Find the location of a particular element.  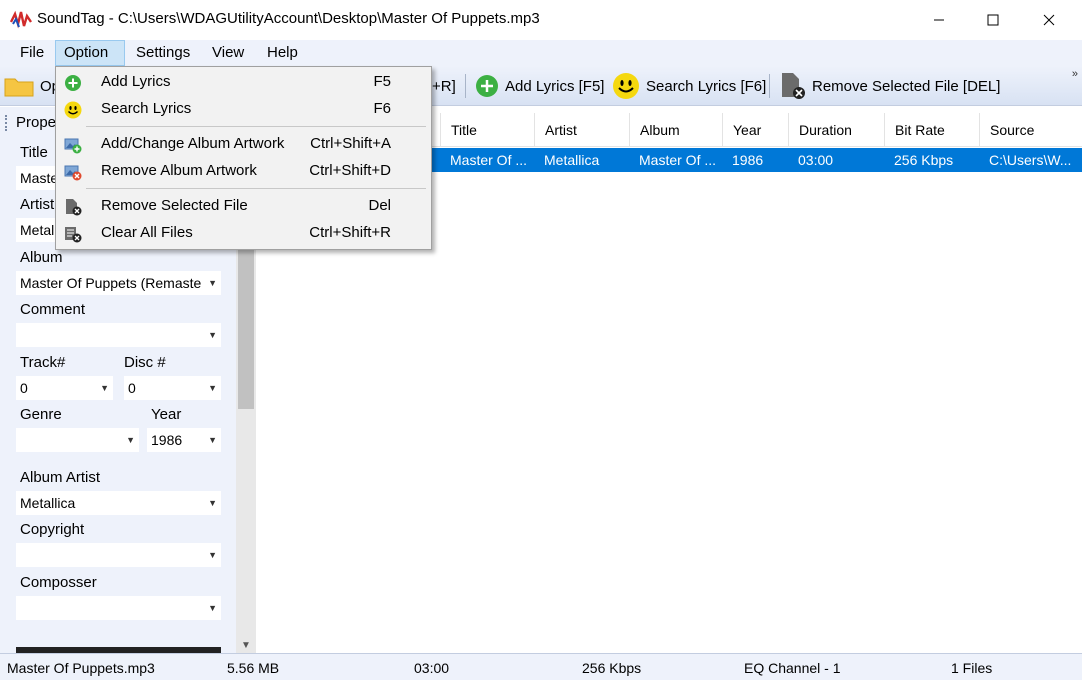

track-label: Track# is located at coordinates (43, 362).